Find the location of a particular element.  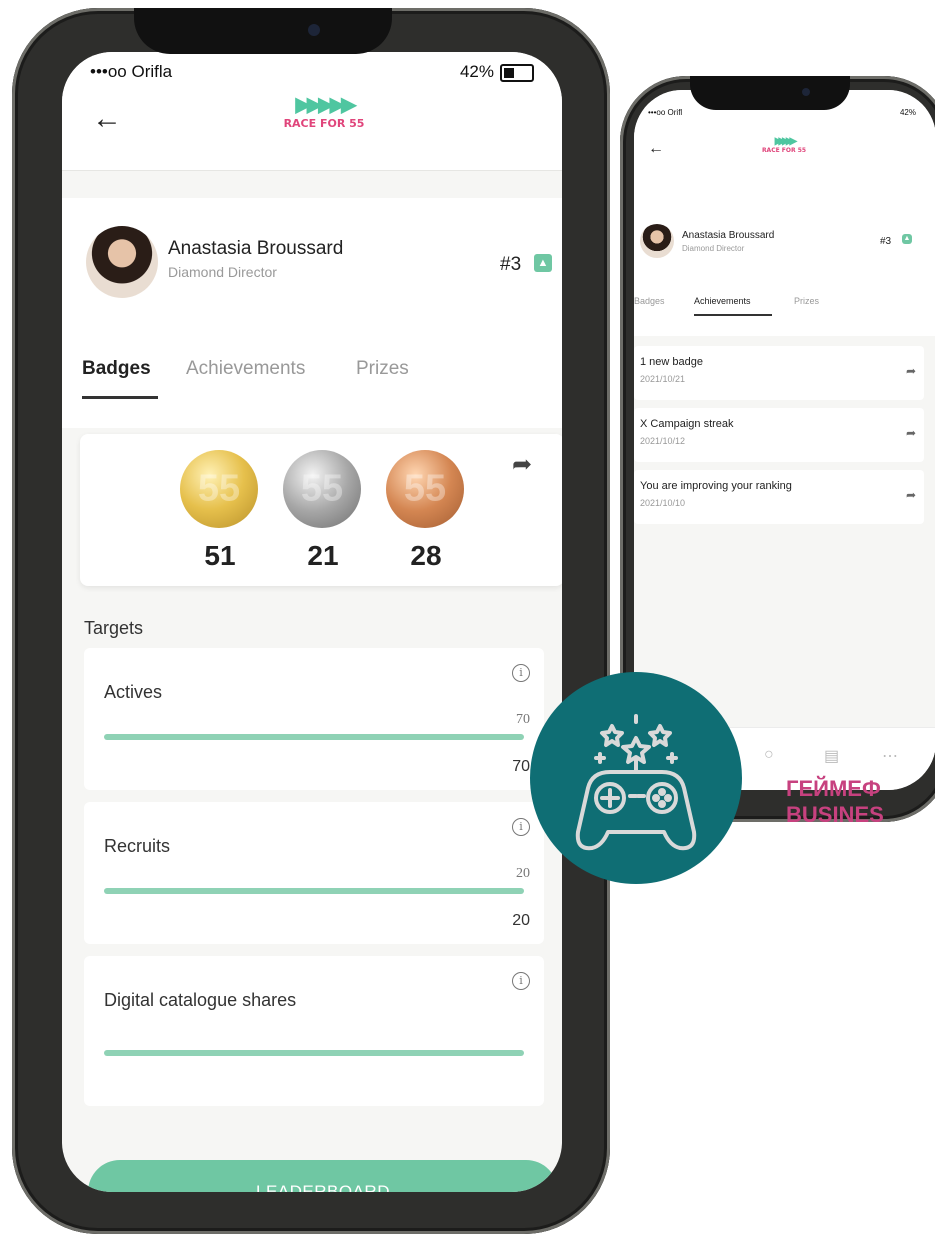

list-item: X Campaign streak 2021/10/12 ➦ is located at coordinates (779, 435).